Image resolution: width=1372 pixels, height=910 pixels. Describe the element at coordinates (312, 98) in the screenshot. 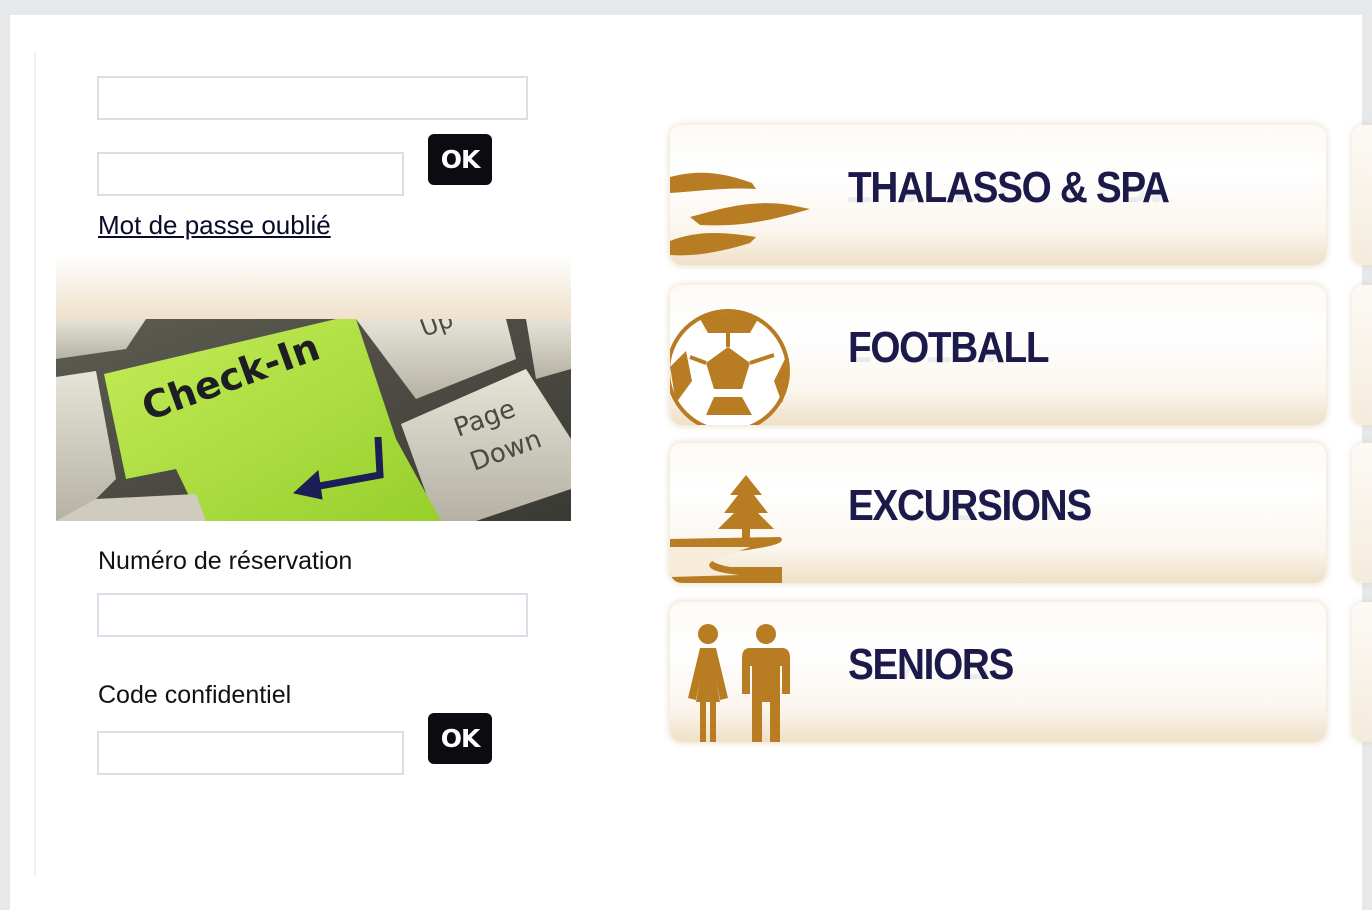

I see `username-input` at that location.